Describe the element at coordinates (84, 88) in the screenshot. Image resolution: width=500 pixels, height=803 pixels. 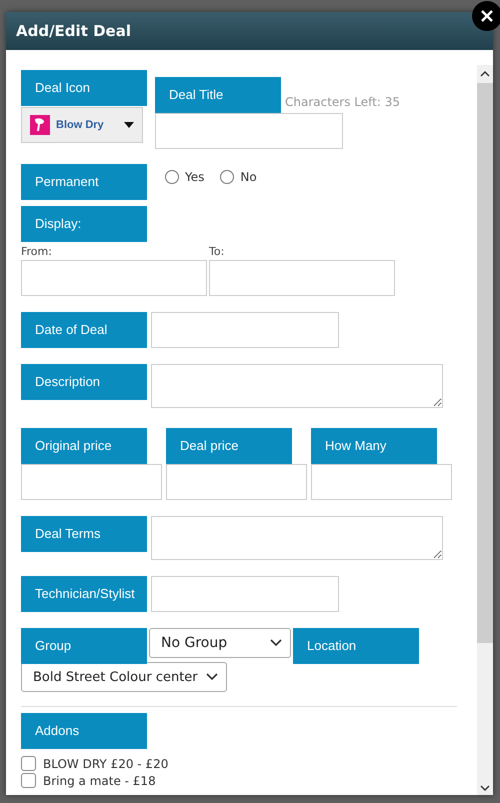
I see `field-label: Deal Icon` at that location.